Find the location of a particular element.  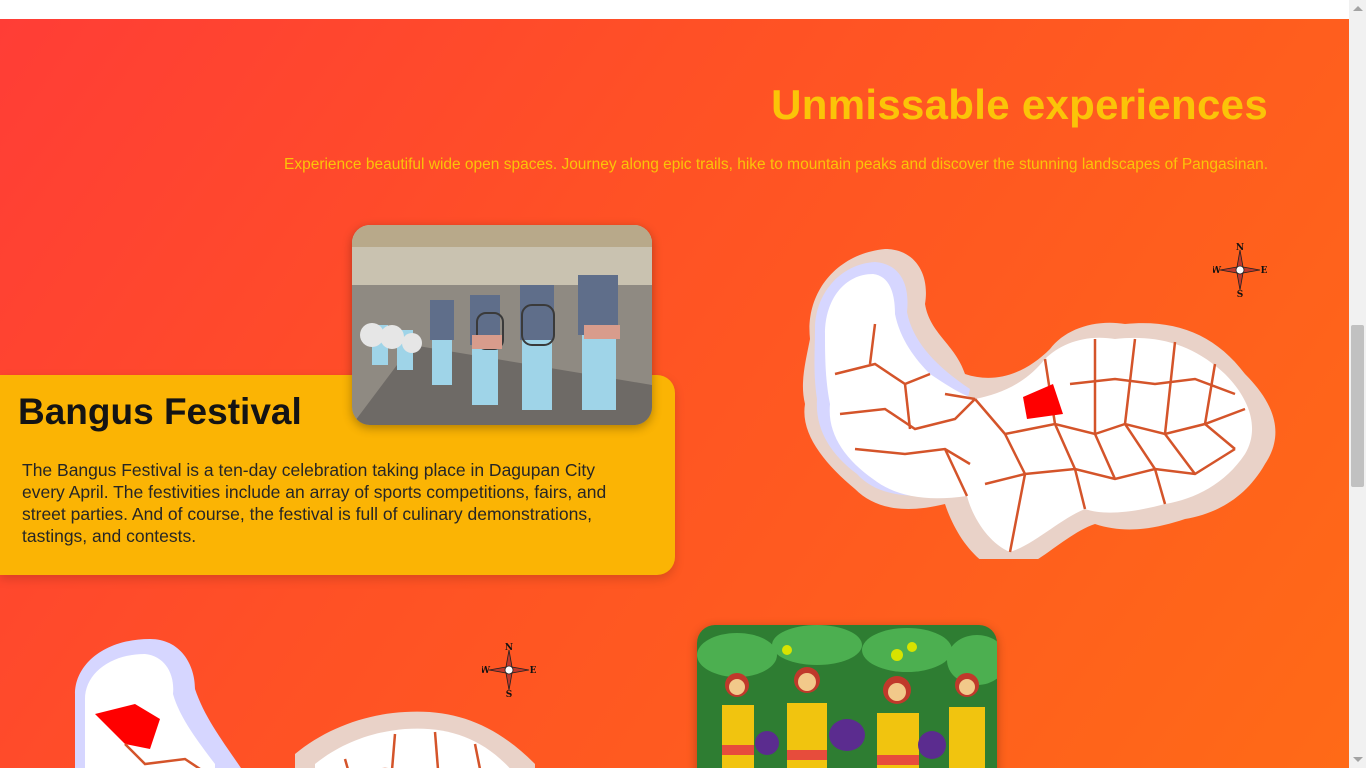

scroll-up-arrow-icon is located at coordinates (1358, 8).